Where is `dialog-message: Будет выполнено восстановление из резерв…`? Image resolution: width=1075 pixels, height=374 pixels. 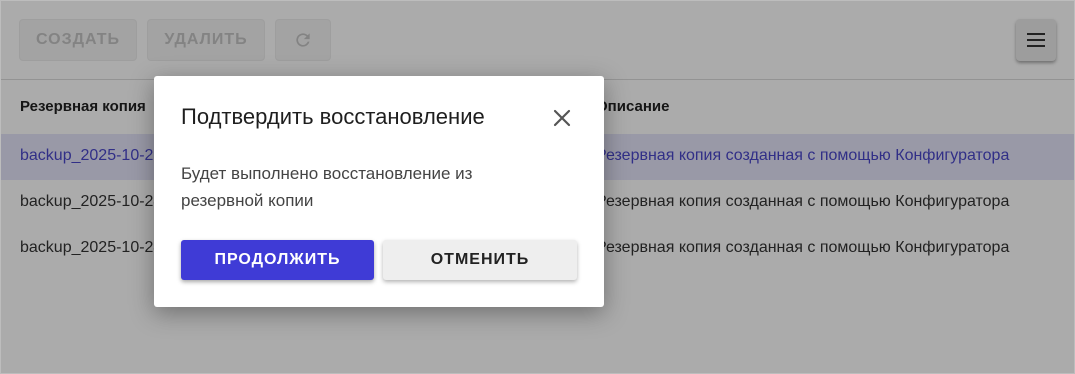
dialog-message: Будет выполнено восстановление из резерв… is located at coordinates (327, 187).